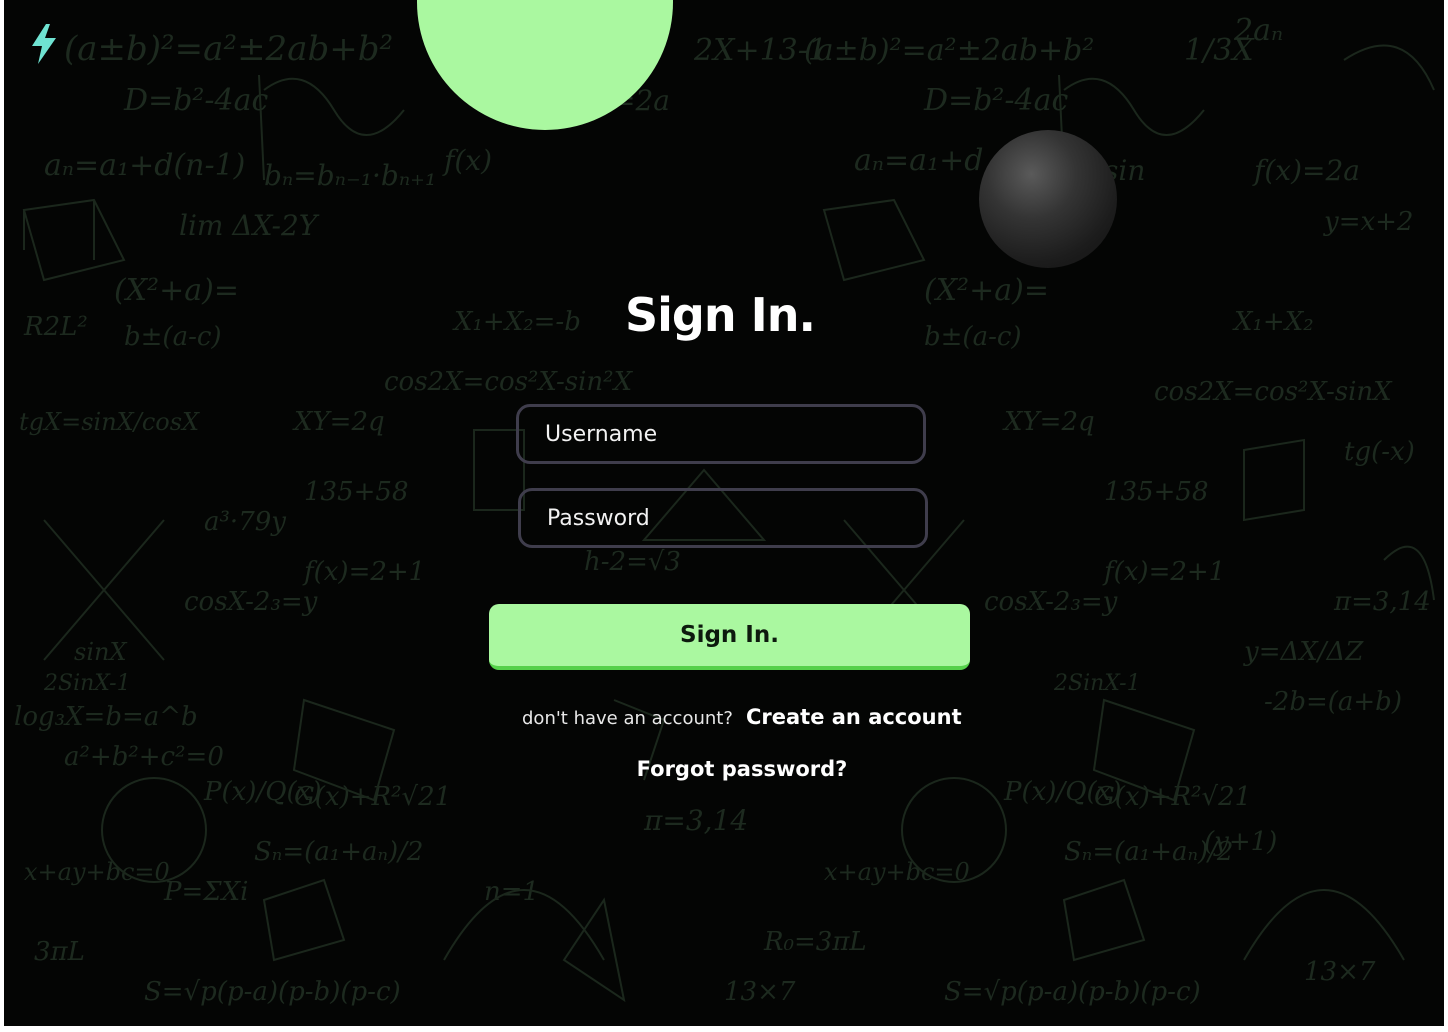 This screenshot has height=1032, width=1448. I want to click on username-input, so click(721, 434).